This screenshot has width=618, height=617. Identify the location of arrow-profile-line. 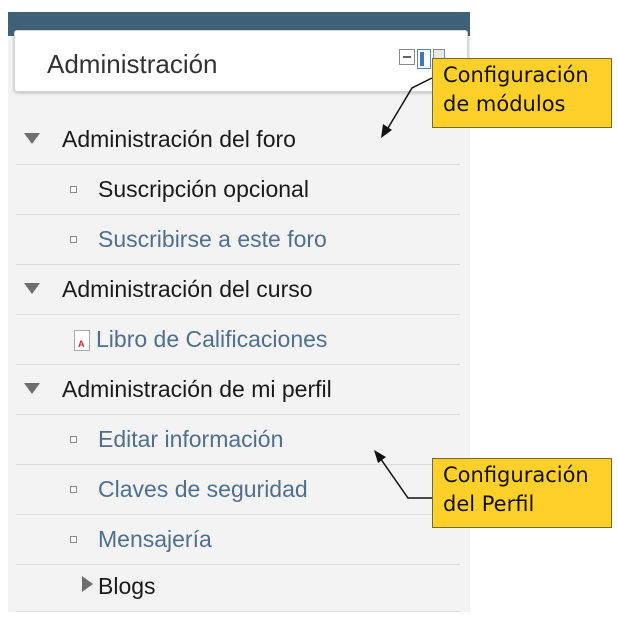
(404, 476).